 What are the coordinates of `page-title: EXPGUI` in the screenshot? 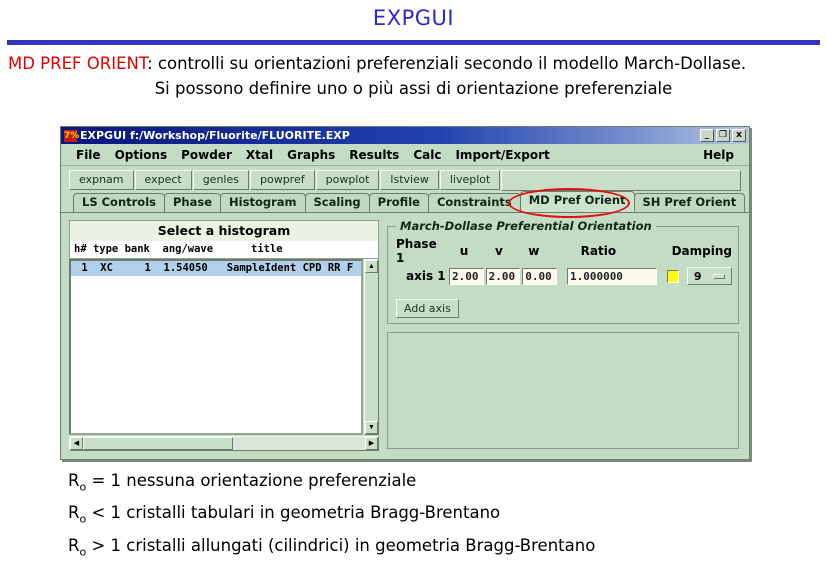 It's located at (413, 18).